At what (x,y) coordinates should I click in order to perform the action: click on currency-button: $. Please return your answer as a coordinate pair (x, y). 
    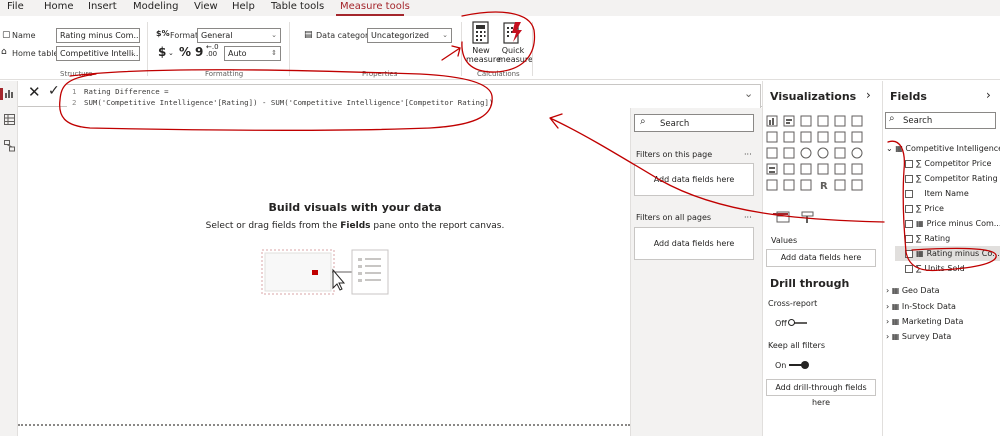
    Looking at the image, I should click on (162, 52).